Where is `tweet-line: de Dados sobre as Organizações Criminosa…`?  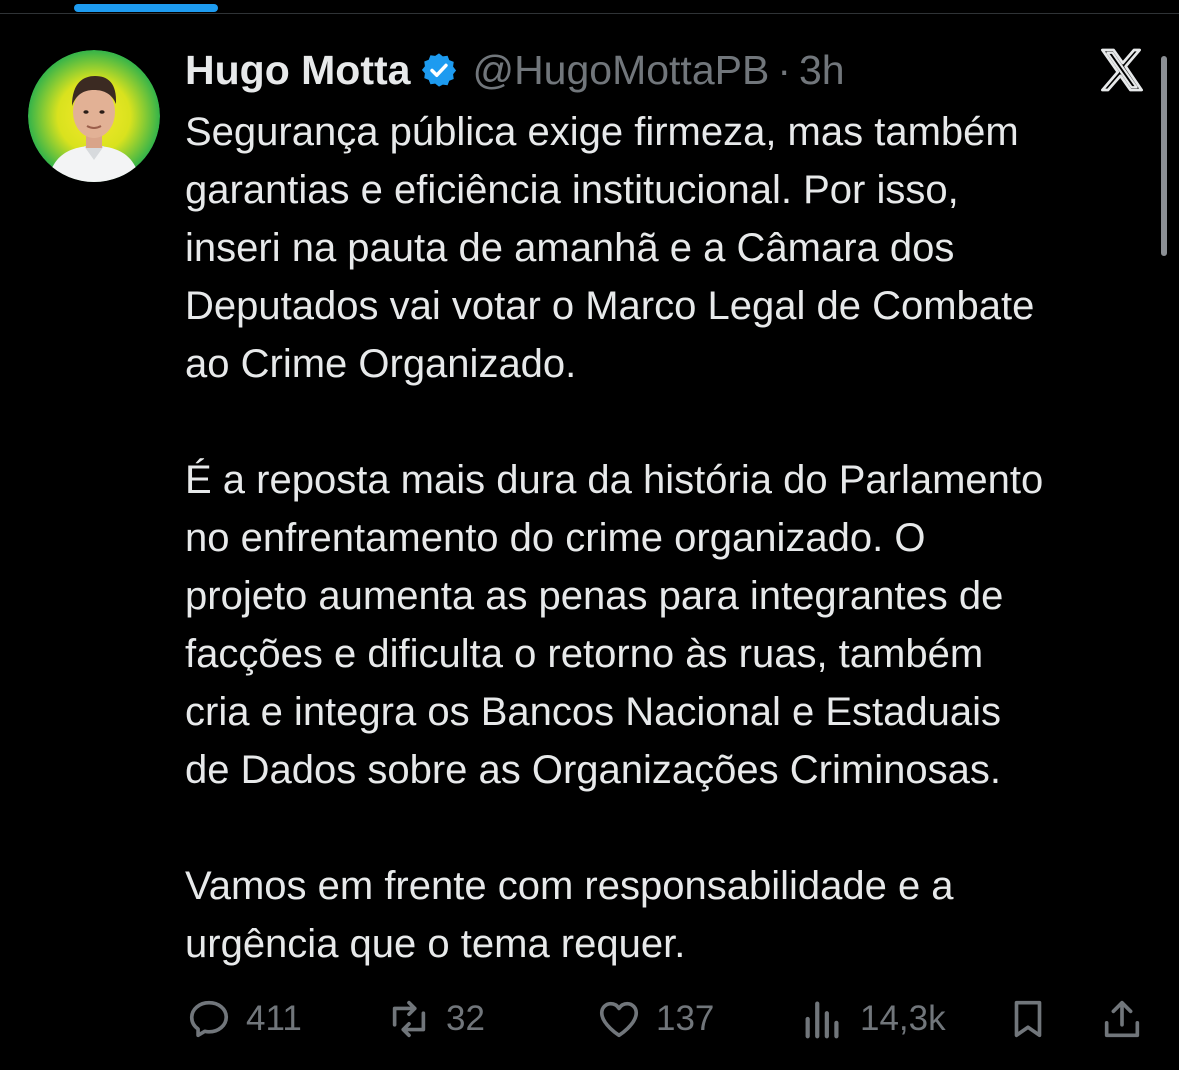
tweet-line: de Dados sobre as Organizações Criminosa… is located at coordinates (593, 770).